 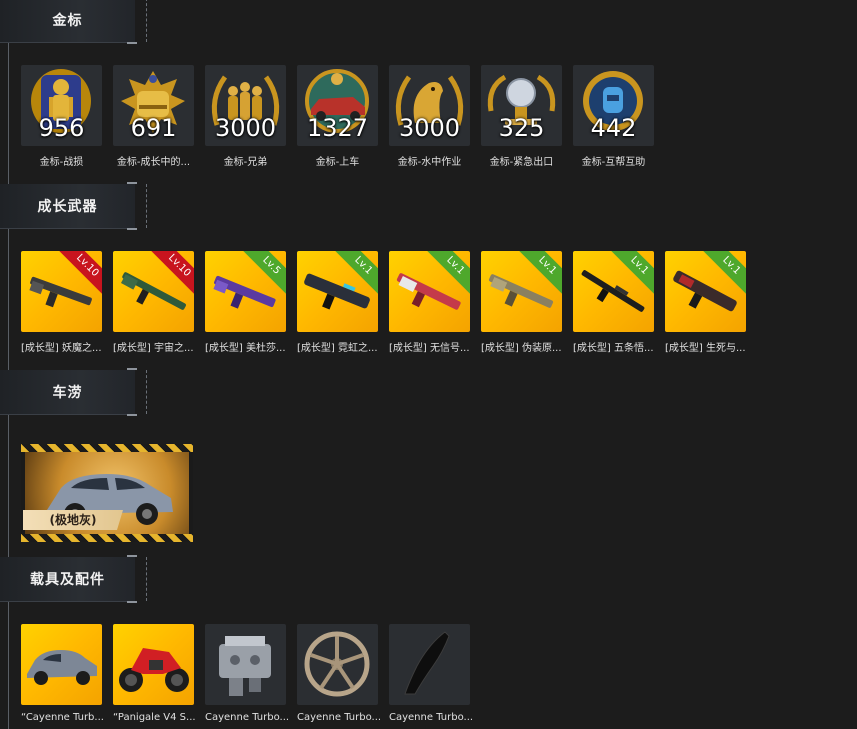 What do you see at coordinates (8, 364) in the screenshot?
I see `section-divider-line` at bounding box center [8, 364].